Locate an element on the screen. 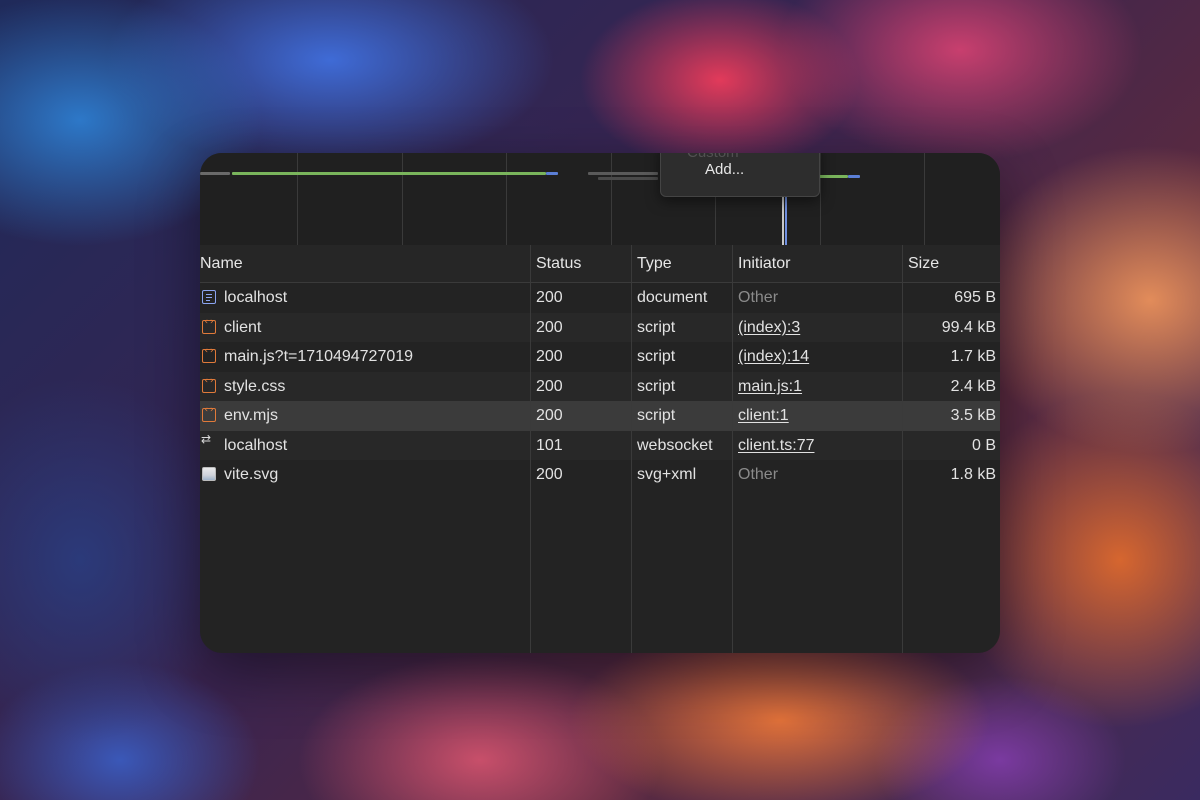 Image resolution: width=1200 pixels, height=800 pixels. table-row: vite.svg 200 svg+xml Other 1.8 kB is located at coordinates (600, 475).